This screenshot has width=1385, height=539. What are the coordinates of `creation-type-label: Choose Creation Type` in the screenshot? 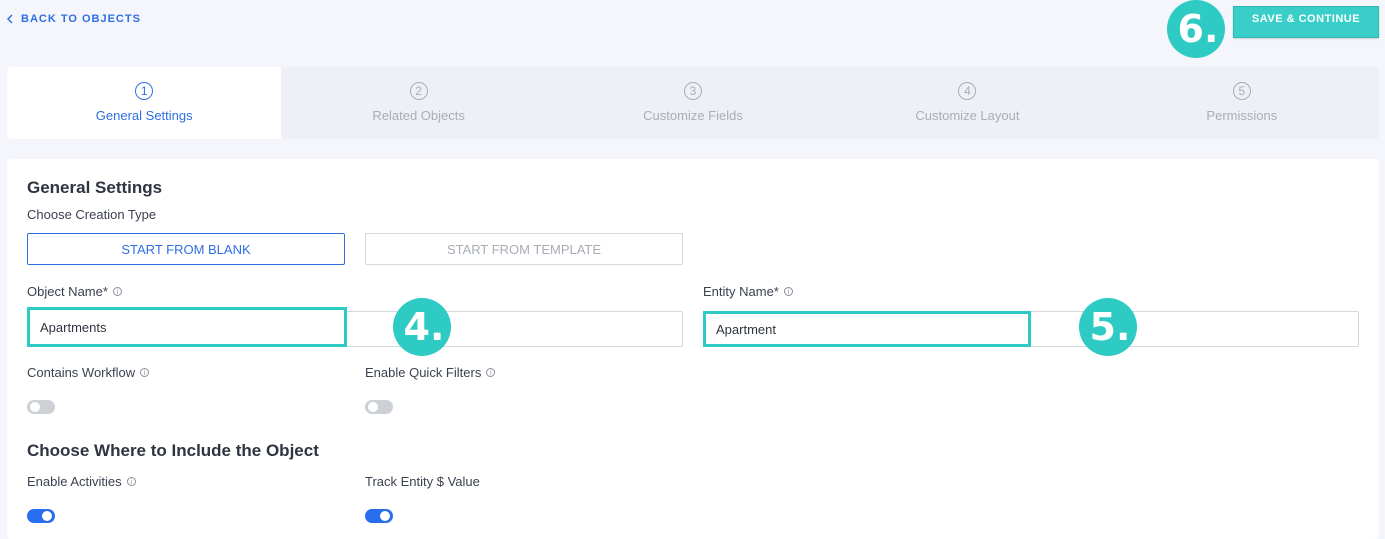 It's located at (91, 214).